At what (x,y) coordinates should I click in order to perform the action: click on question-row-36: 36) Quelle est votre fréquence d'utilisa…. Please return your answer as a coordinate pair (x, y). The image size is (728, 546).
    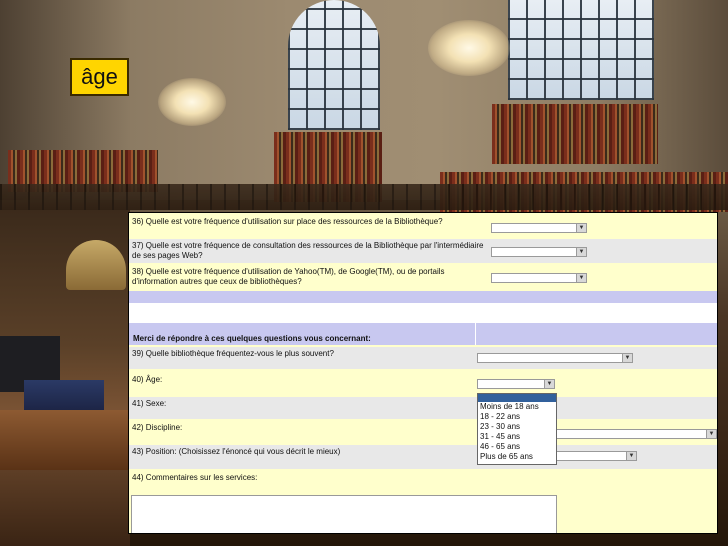
    Looking at the image, I should click on (423, 225).